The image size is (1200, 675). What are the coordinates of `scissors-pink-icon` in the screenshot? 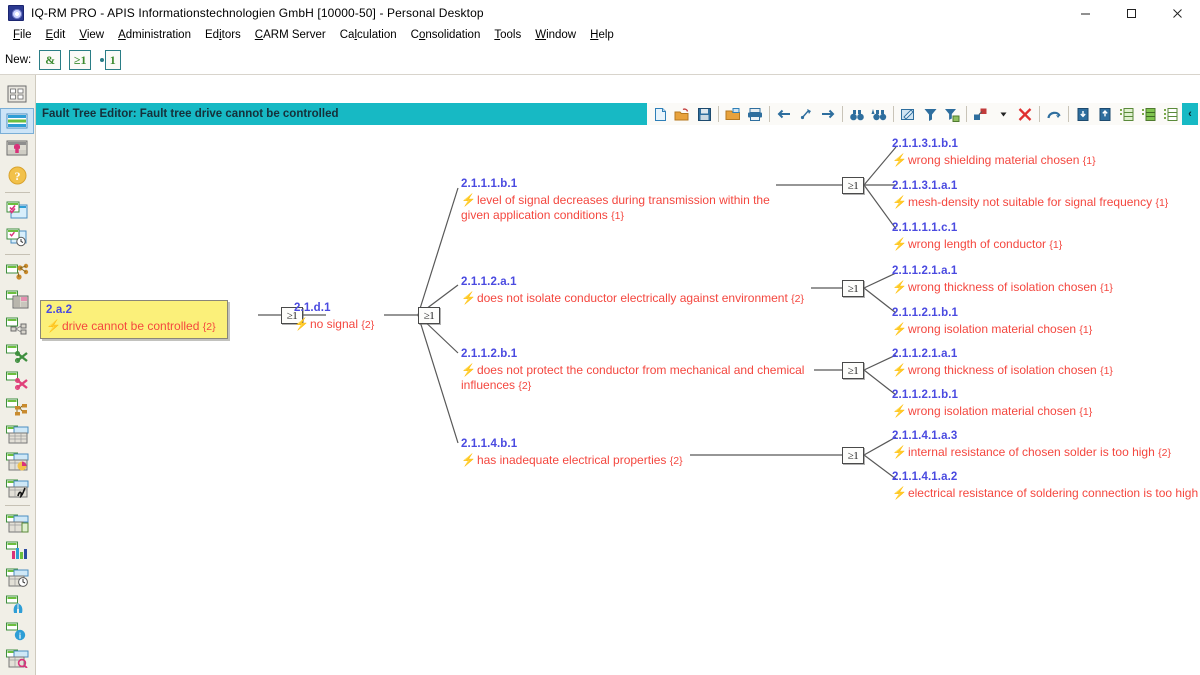 It's located at (17, 380).